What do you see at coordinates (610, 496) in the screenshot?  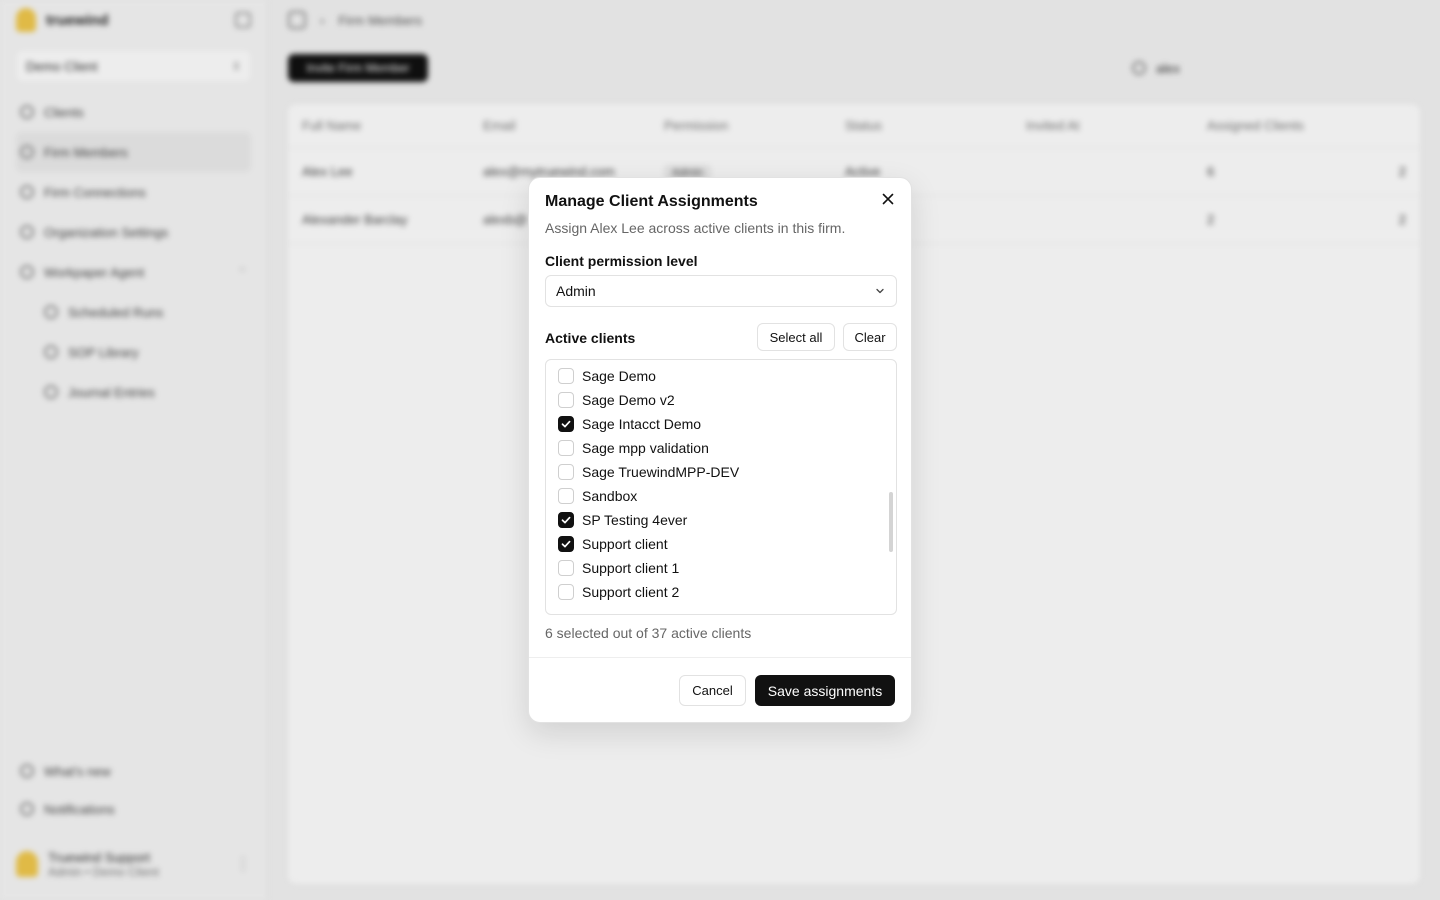 I see `client-label: Sandbox` at bounding box center [610, 496].